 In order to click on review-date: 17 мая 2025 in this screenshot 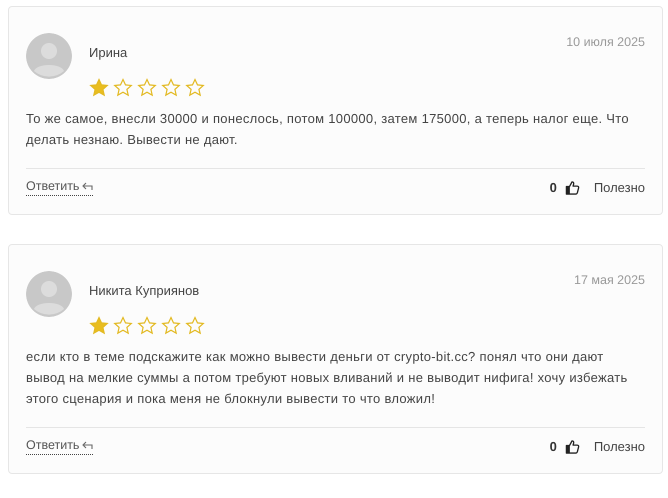, I will do `click(609, 280)`.